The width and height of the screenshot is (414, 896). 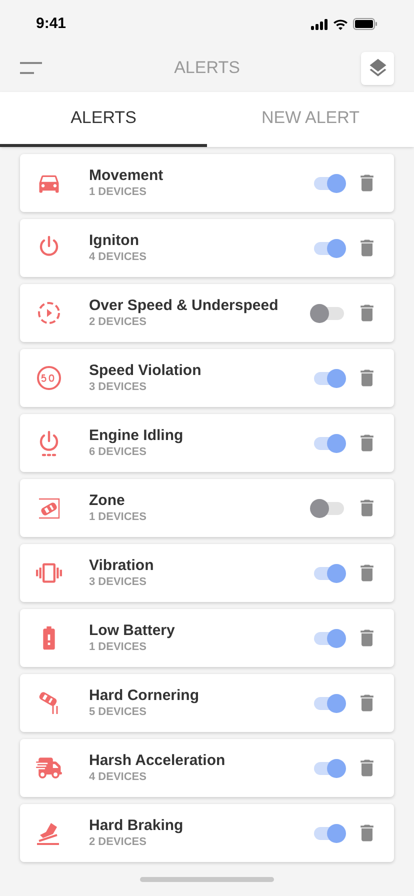 I want to click on page-title: ALERTS, so click(x=207, y=68).